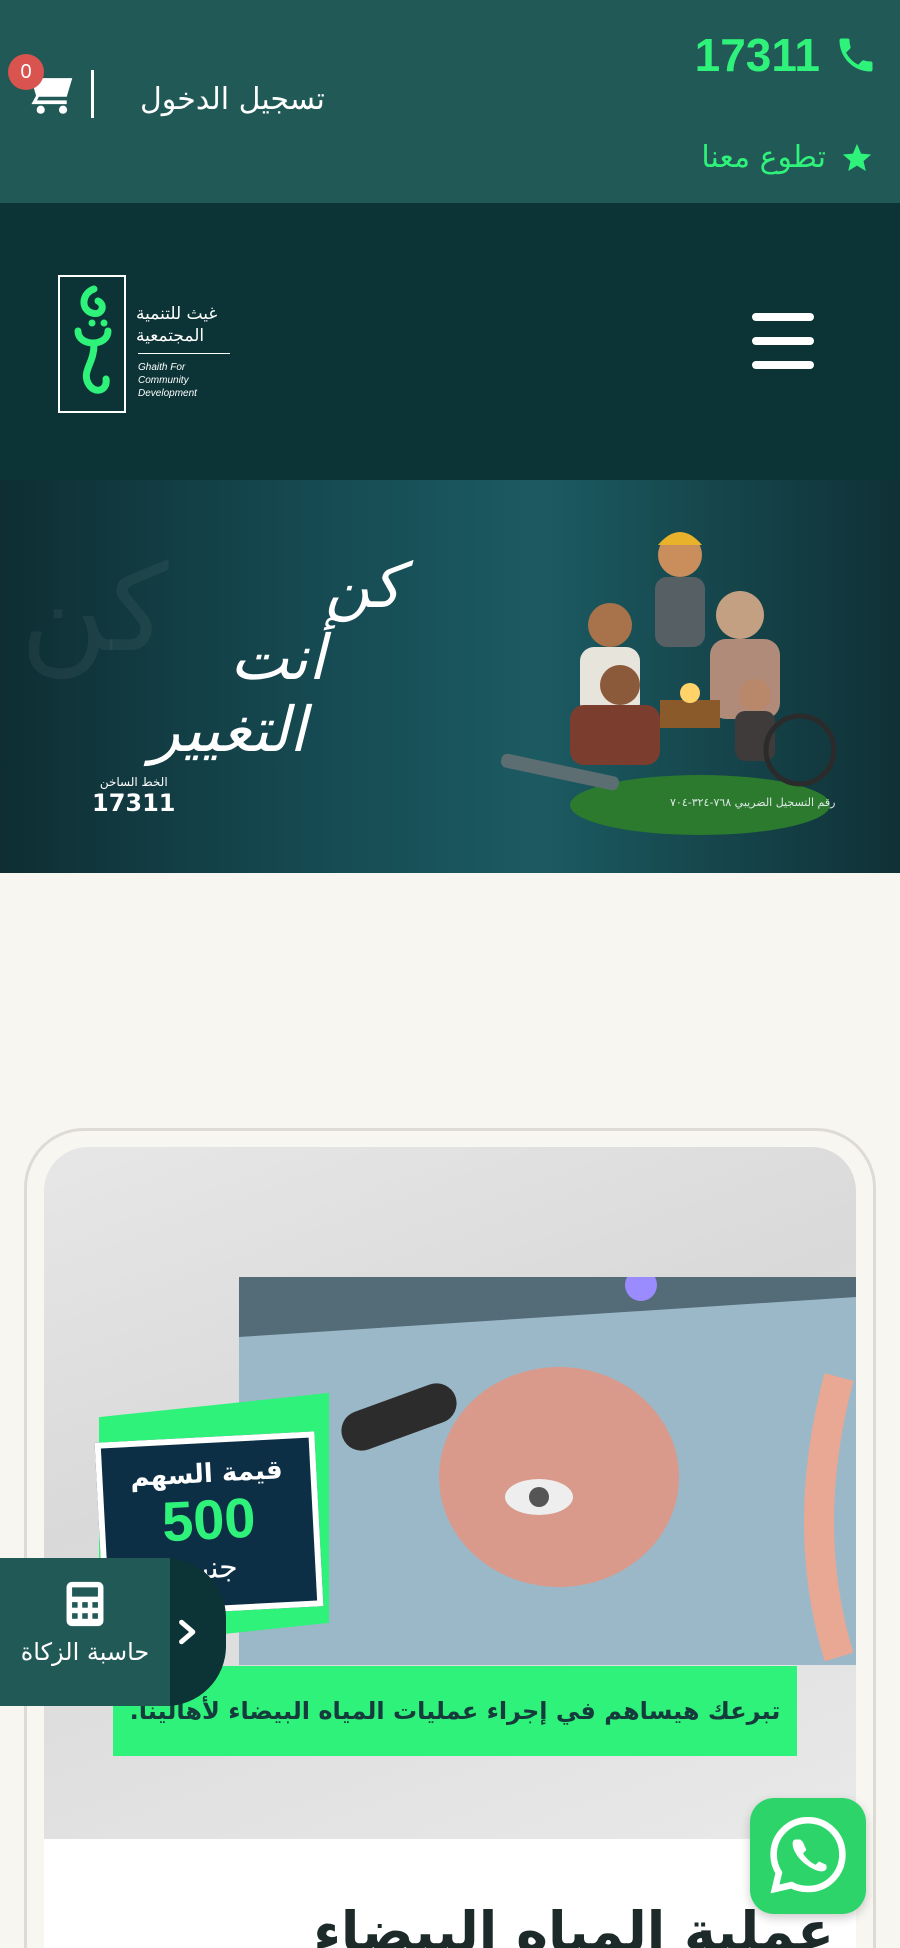  I want to click on slogan-line2: أنت, so click(278, 657).